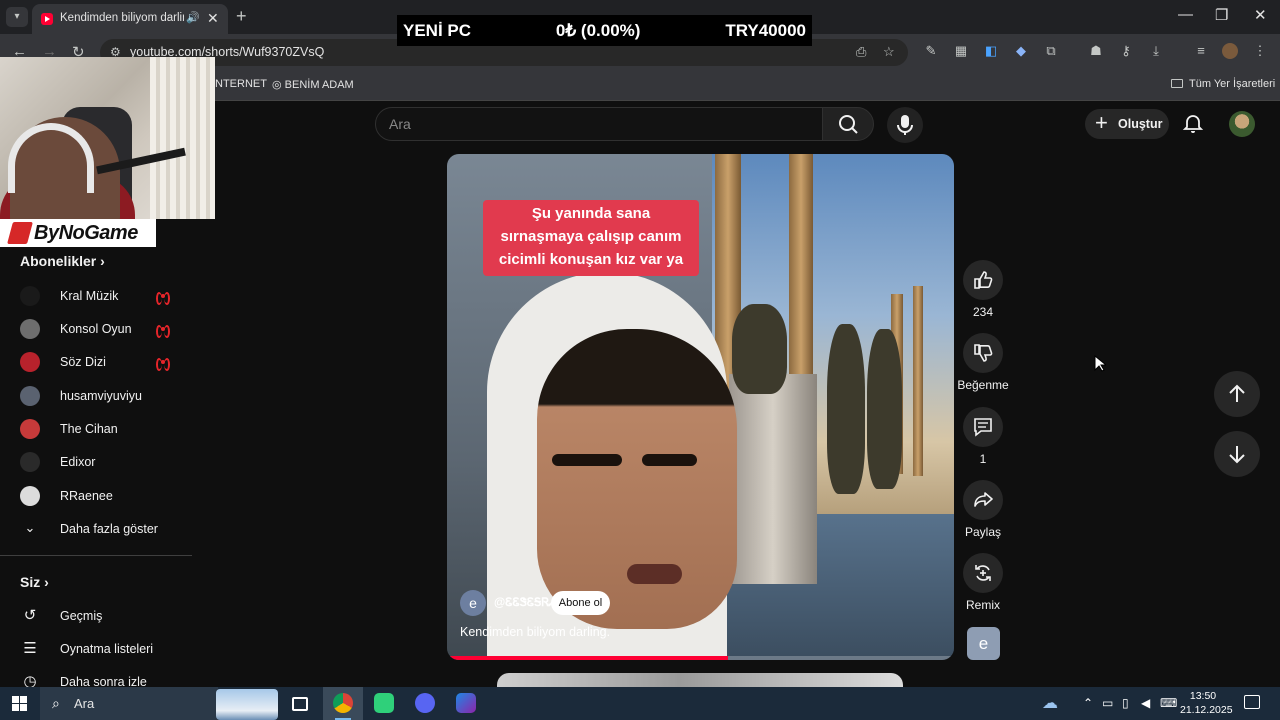  I want to click on bynogame-logo-mark-icon, so click(20, 233).